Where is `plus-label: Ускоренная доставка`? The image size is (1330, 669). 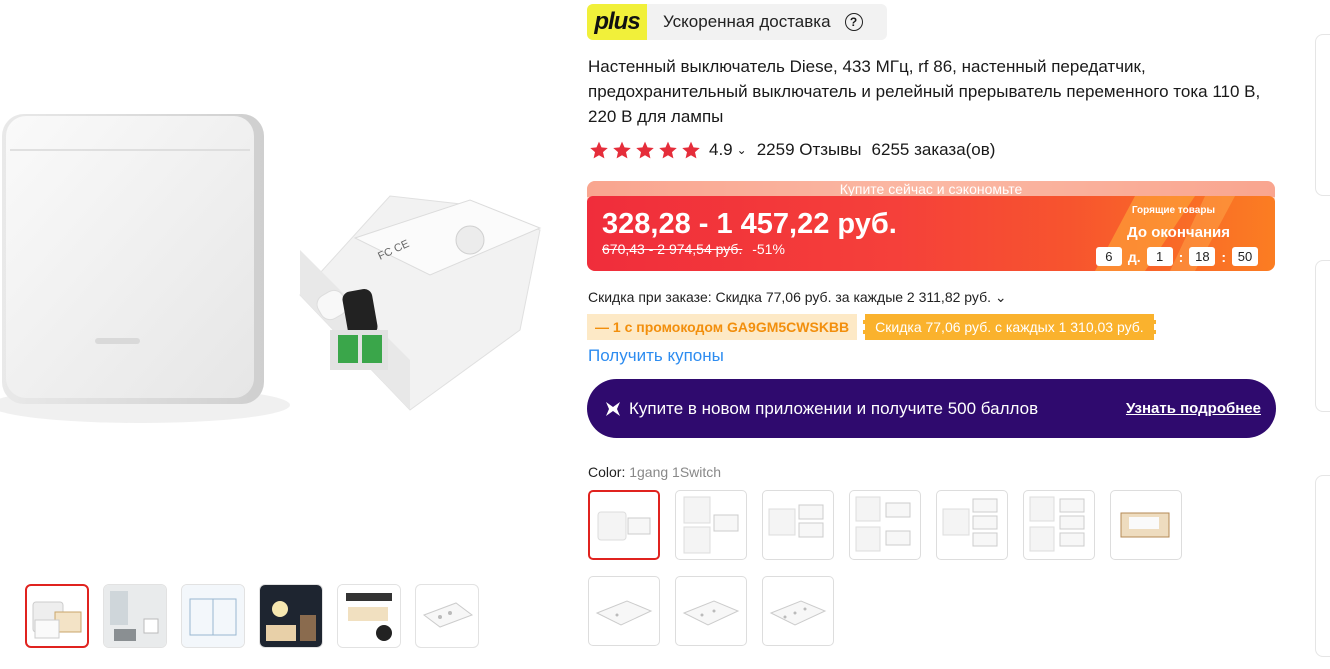
plus-label: Ускоренная доставка is located at coordinates (747, 21).